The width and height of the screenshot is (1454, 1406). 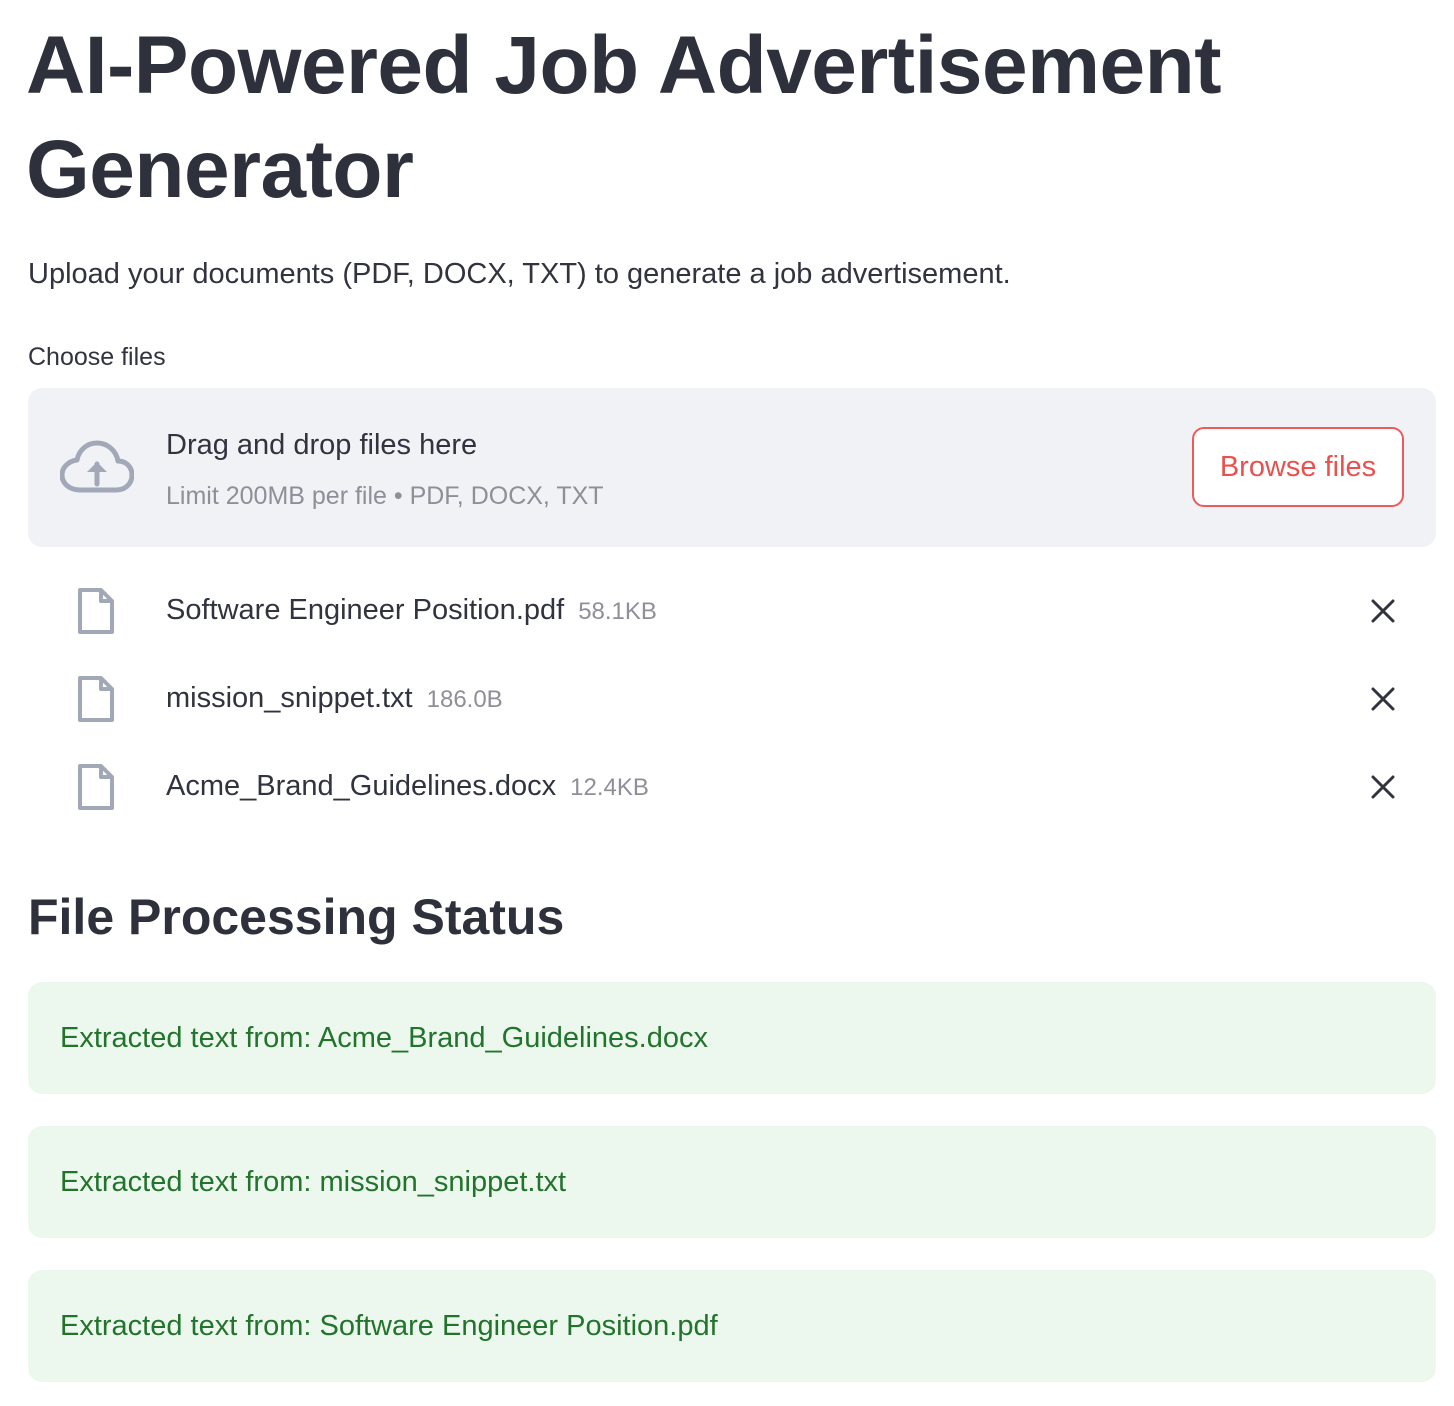 I want to click on browse-files-button: Browse files, so click(x=1298, y=467).